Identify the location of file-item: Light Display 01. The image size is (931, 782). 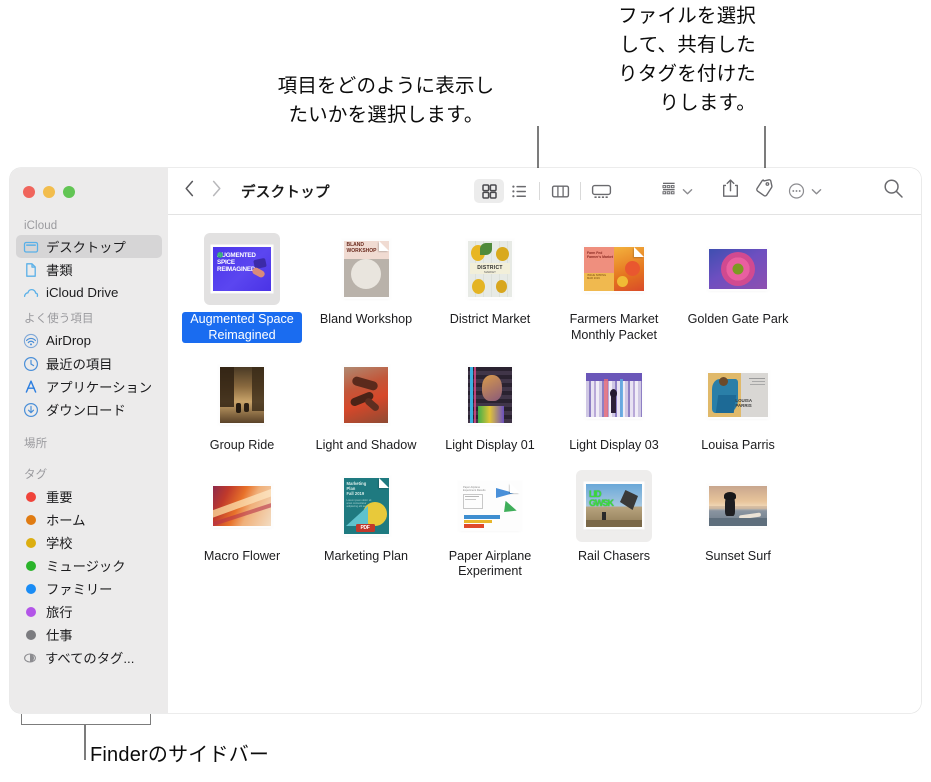
(490, 406).